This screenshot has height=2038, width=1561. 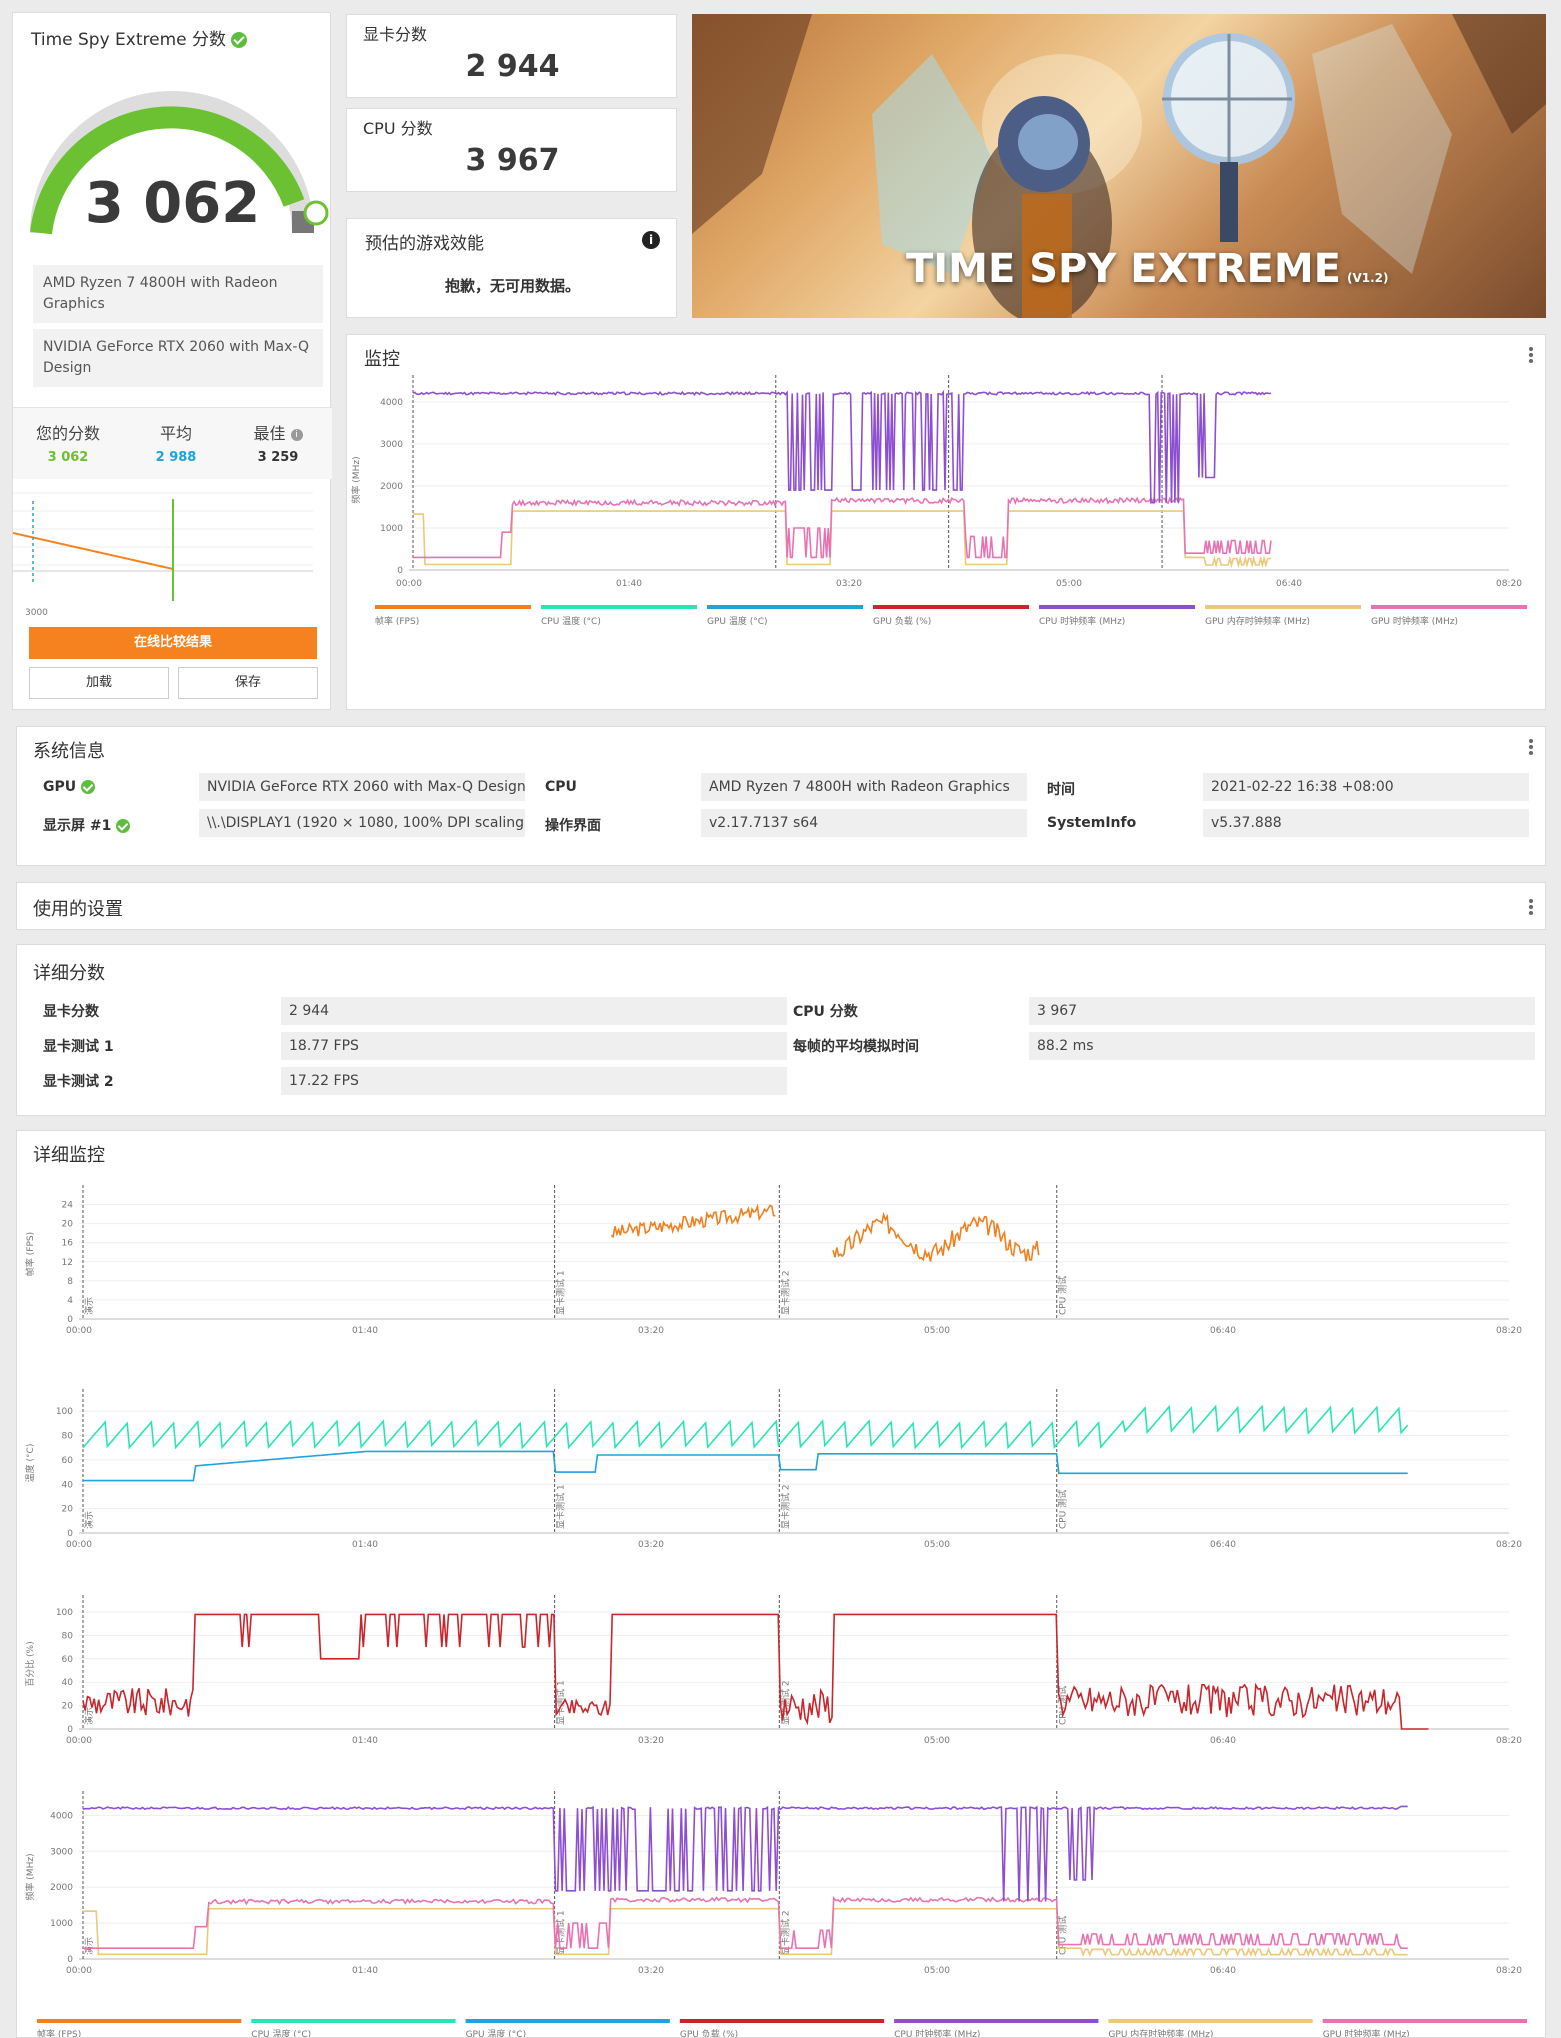 I want to click on detail-sim-time: 88.2 ms, so click(x=1282, y=1046).